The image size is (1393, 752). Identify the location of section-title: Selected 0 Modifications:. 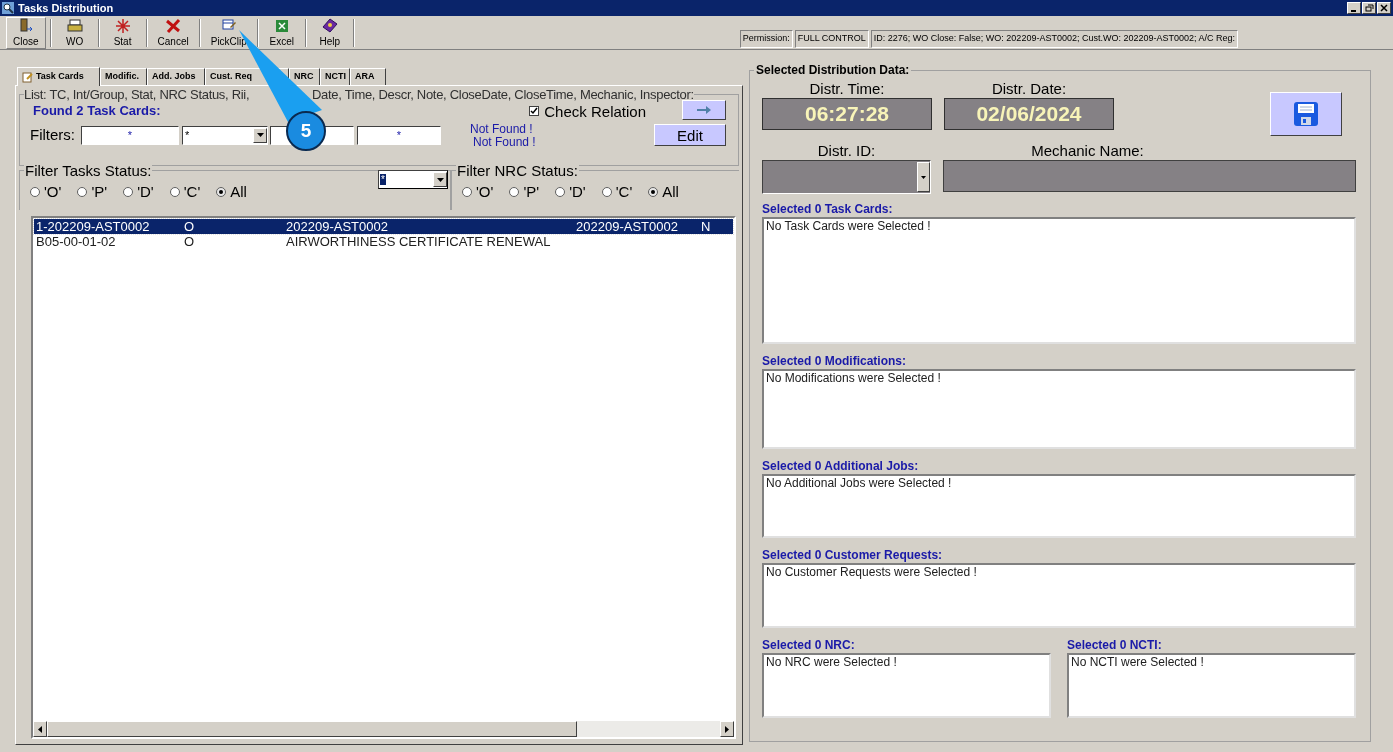
(835, 361).